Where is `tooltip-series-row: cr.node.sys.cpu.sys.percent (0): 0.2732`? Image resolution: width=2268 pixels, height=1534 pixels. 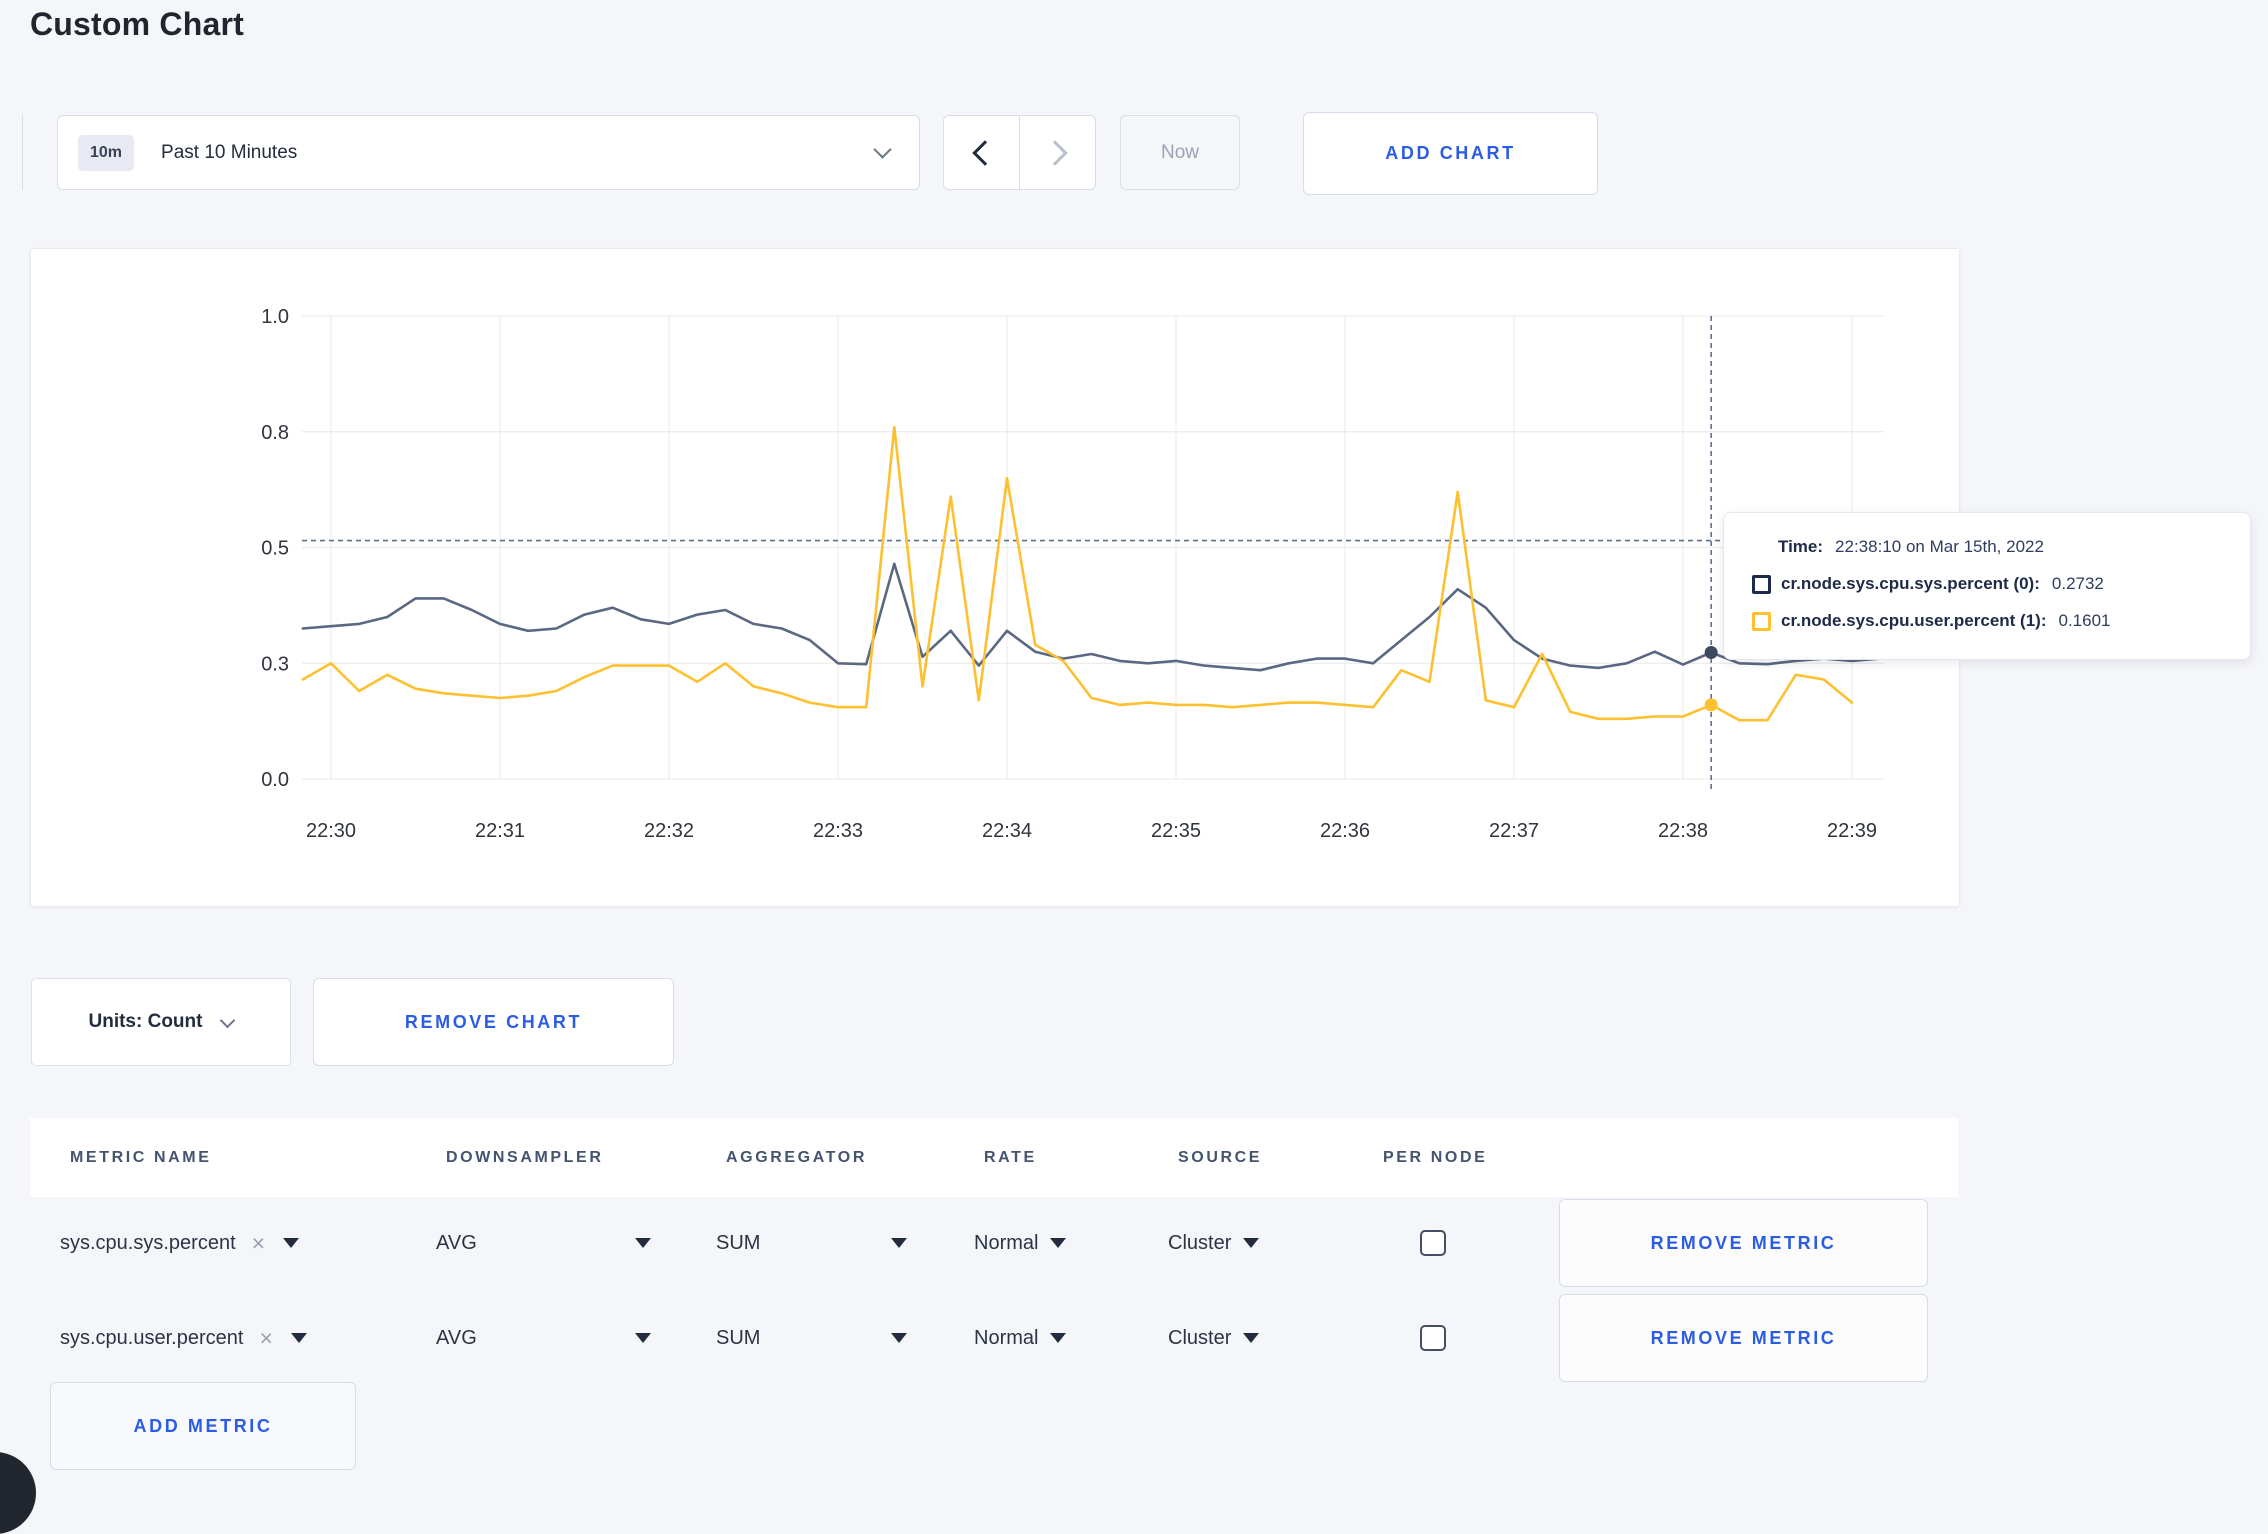 tooltip-series-row: cr.node.sys.cpu.sys.percent (0): 0.2732 is located at coordinates (1987, 584).